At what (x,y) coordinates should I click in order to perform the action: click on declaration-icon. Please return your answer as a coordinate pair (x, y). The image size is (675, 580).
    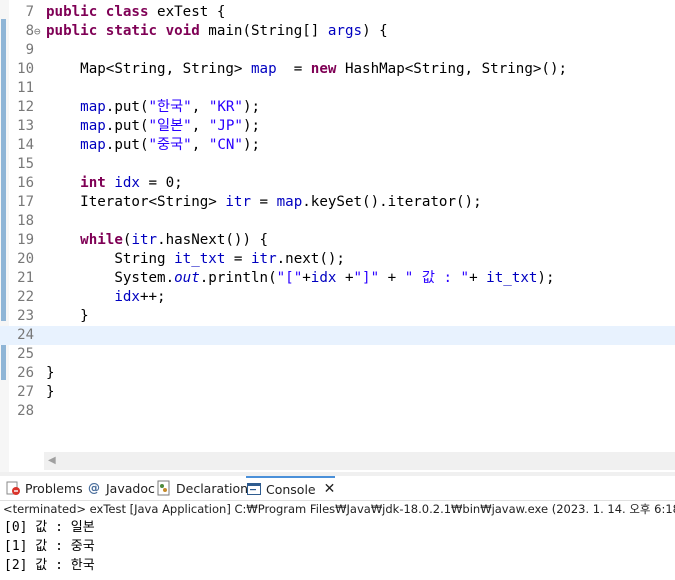
    Looking at the image, I should click on (164, 488).